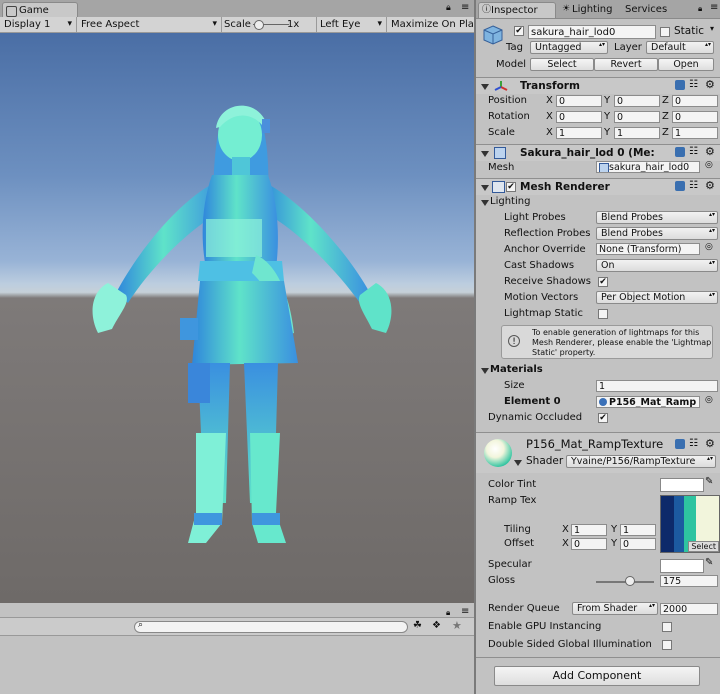 The width and height of the screenshot is (720, 694). What do you see at coordinates (485, 203) in the screenshot?
I see `lighting-foldout-arrow-icon` at bounding box center [485, 203].